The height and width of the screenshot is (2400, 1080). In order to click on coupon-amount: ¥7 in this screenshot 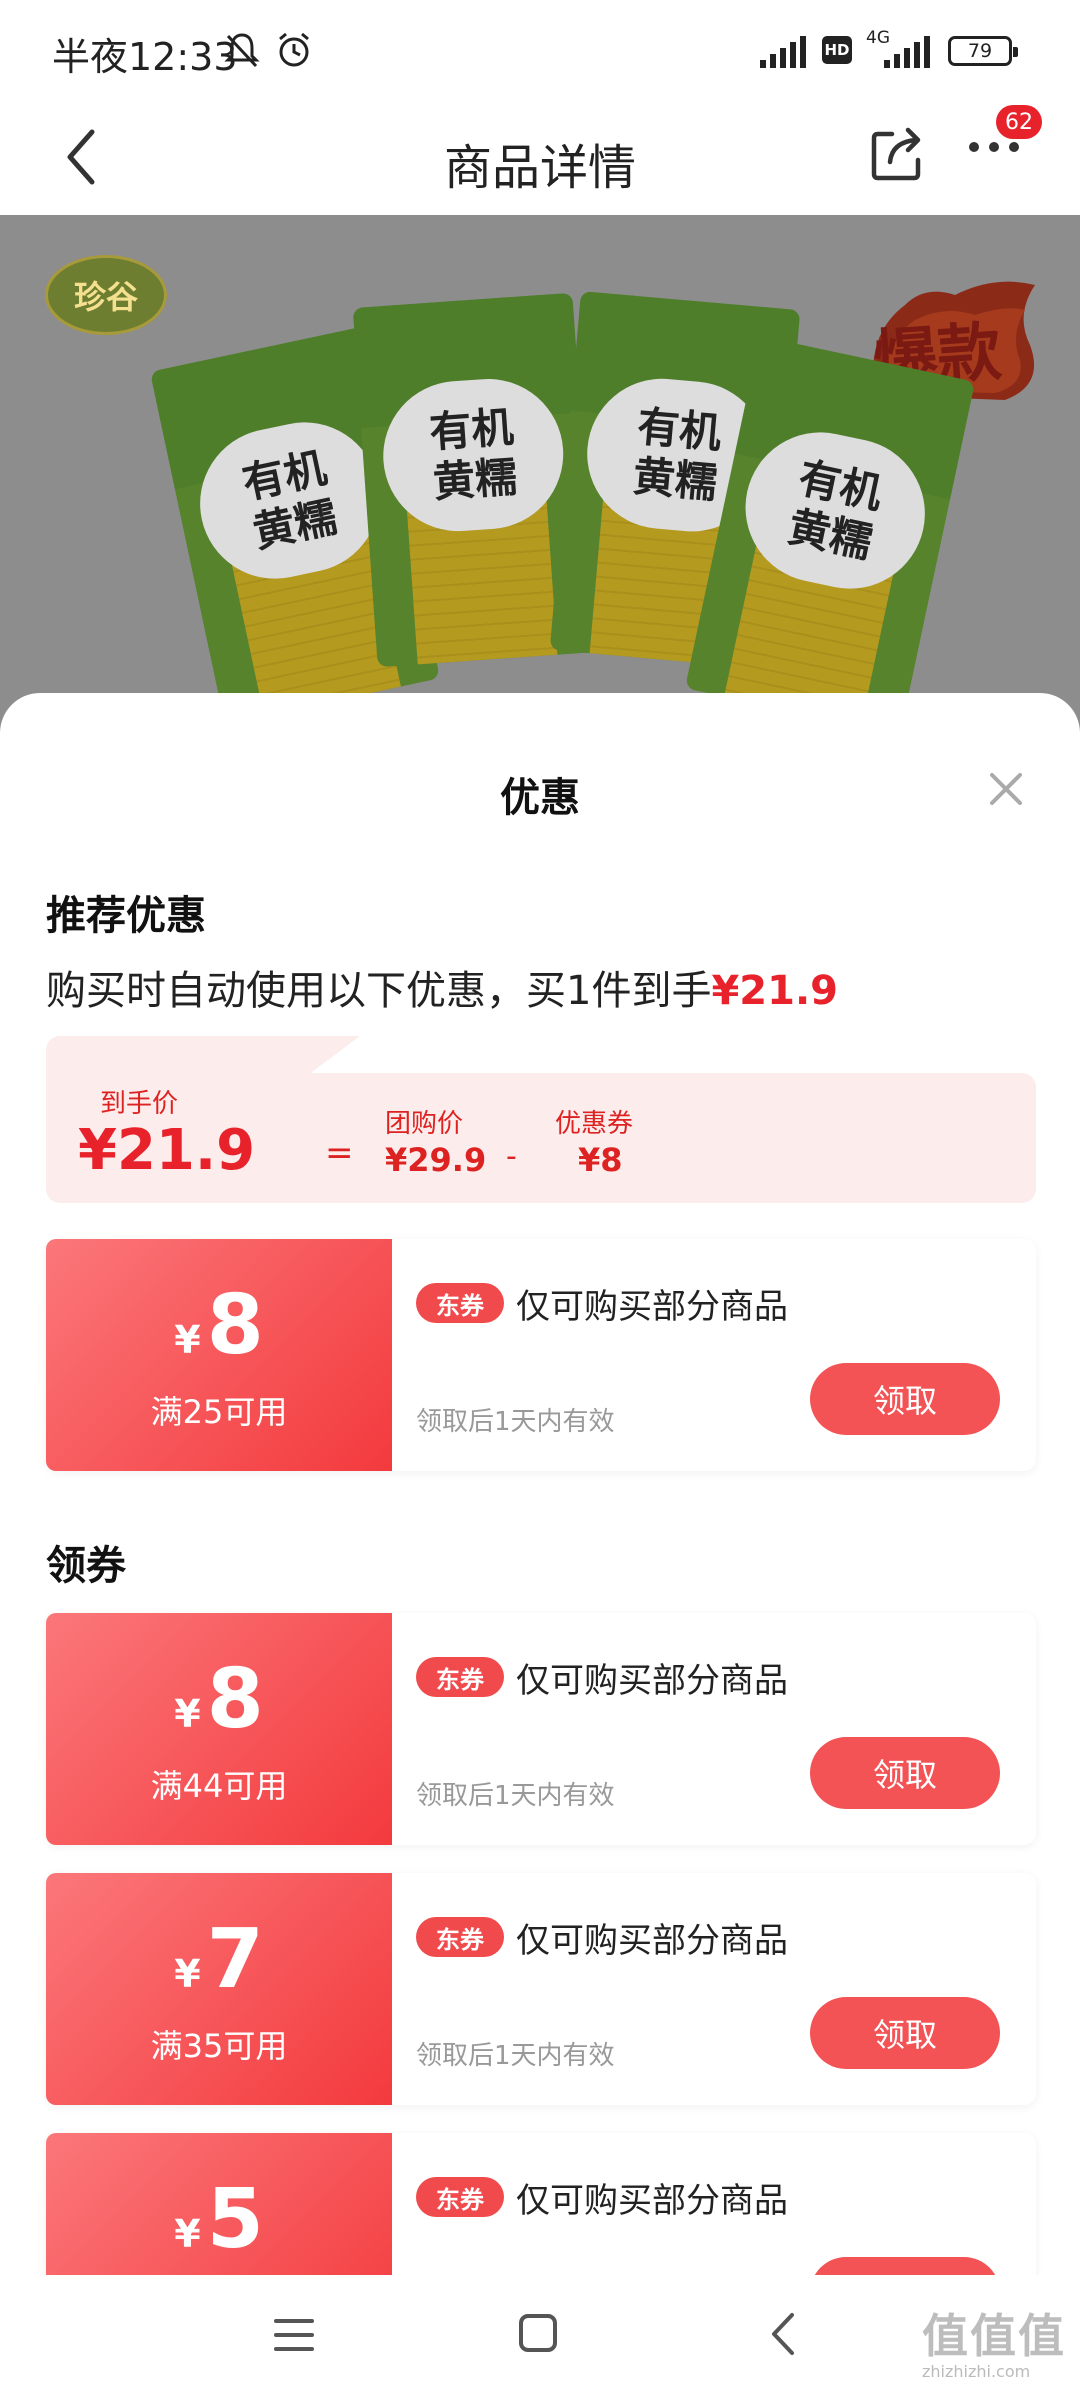, I will do `click(219, 1967)`.